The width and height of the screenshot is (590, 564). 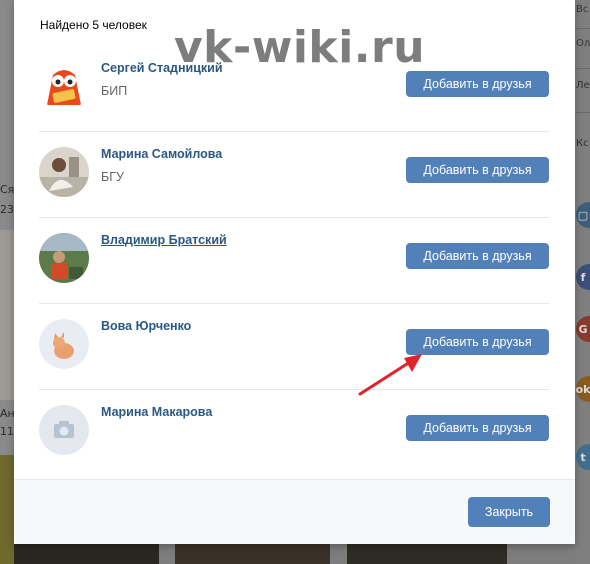 What do you see at coordinates (7, 431) in the screenshot?
I see `background-text: 11` at bounding box center [7, 431].